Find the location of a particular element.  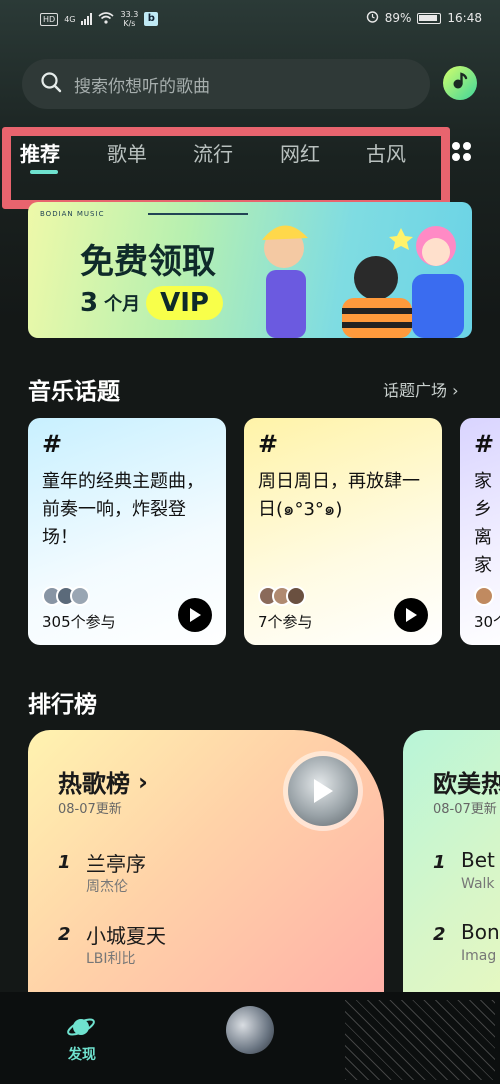

topic-card: # 周日周日，再放肆一日(๑°3°๑) 7个参与 is located at coordinates (343, 531).